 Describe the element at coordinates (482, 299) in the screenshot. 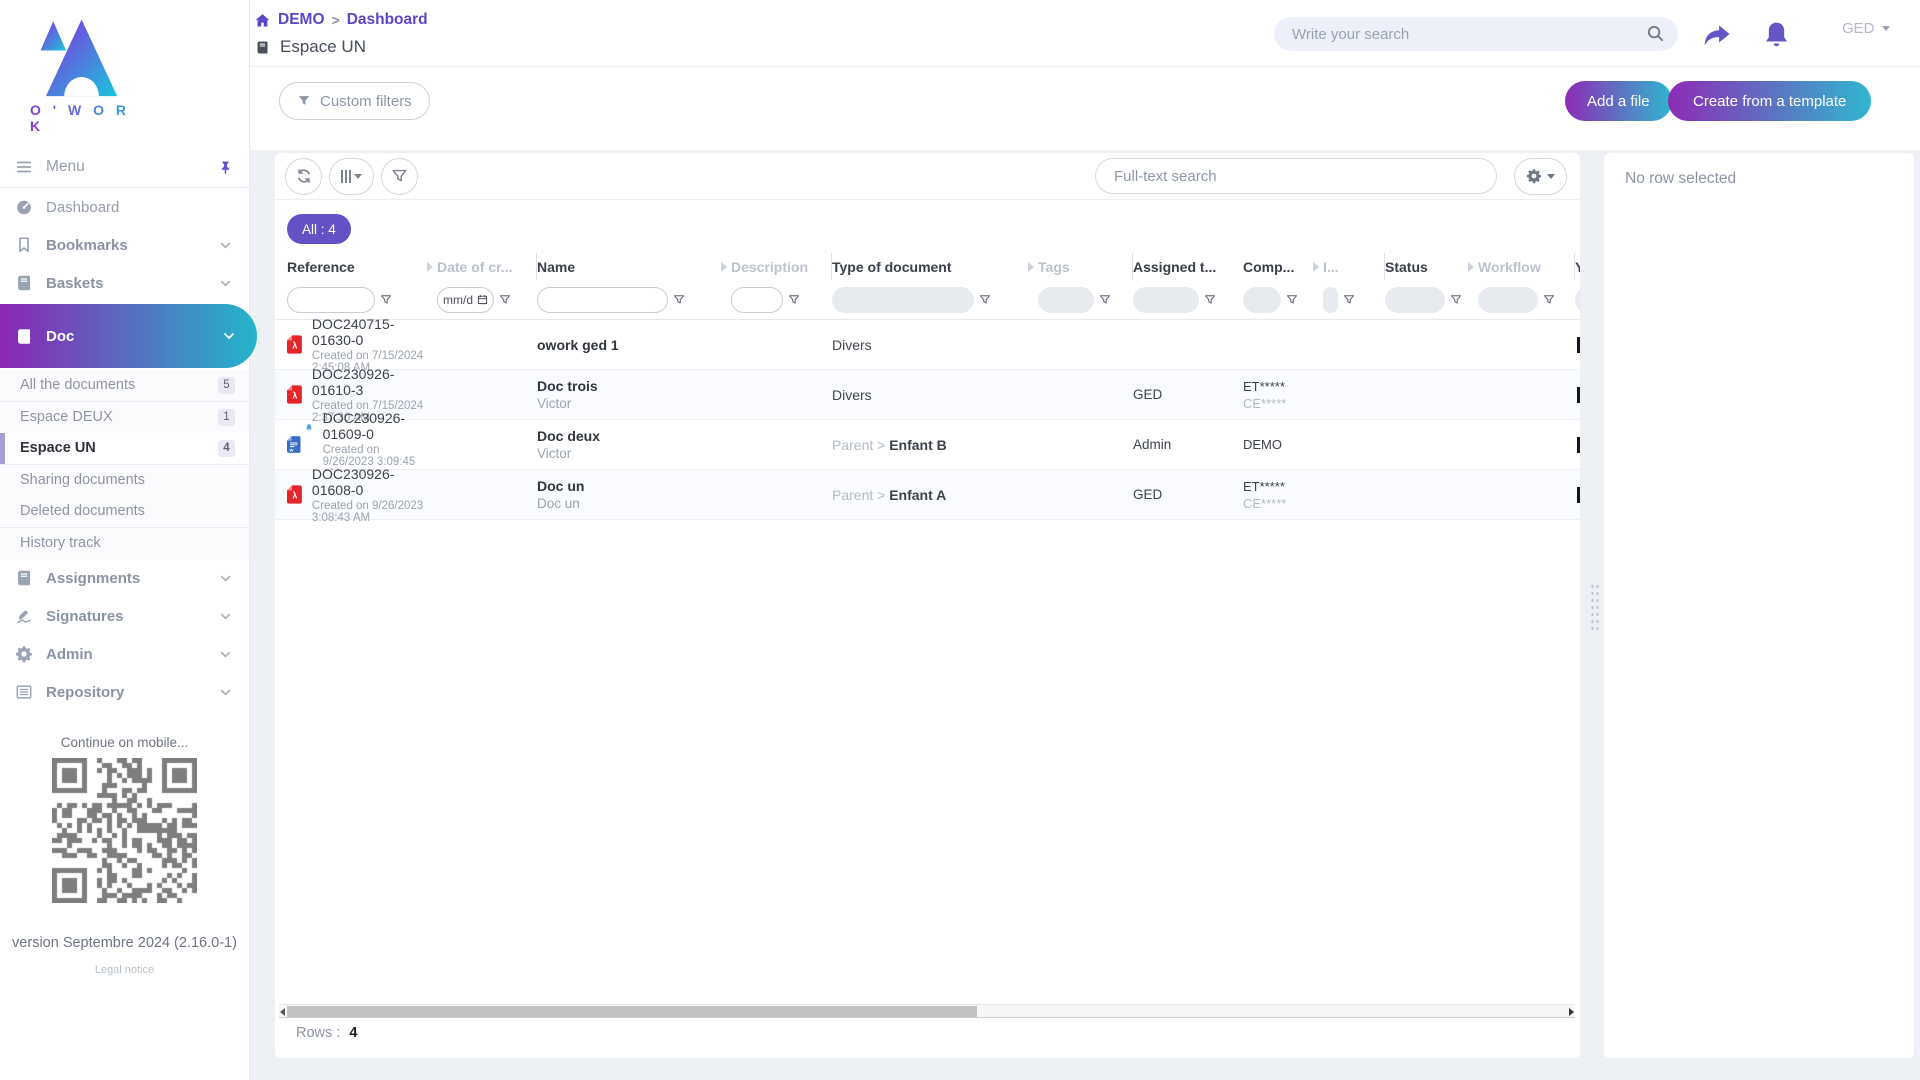

I see `calendar-icon` at that location.